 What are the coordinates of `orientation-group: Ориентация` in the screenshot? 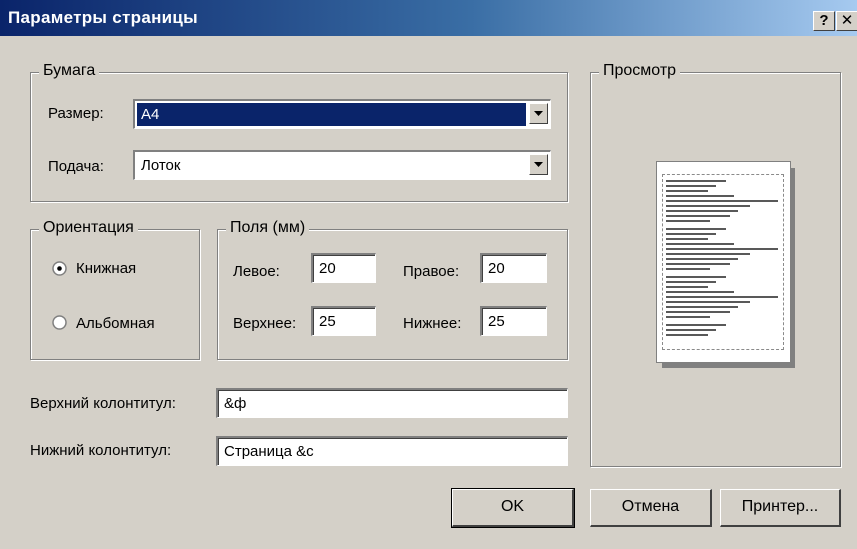 It's located at (115, 289).